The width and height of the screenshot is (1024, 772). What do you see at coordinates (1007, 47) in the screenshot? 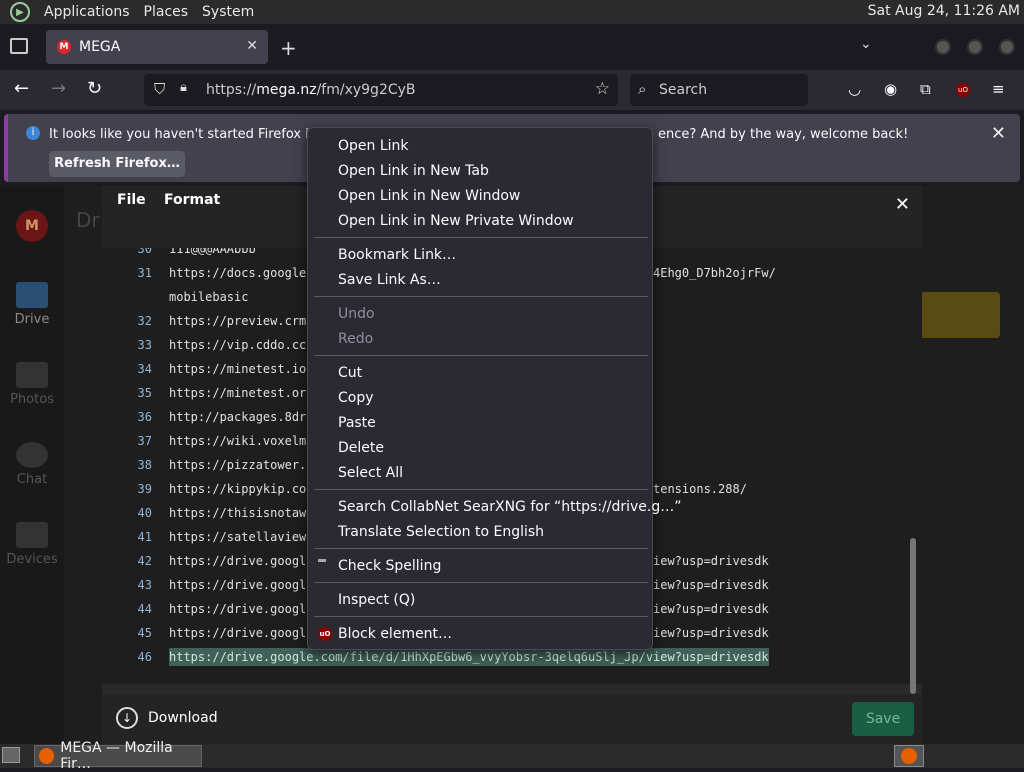
I see `close-window-button` at bounding box center [1007, 47].